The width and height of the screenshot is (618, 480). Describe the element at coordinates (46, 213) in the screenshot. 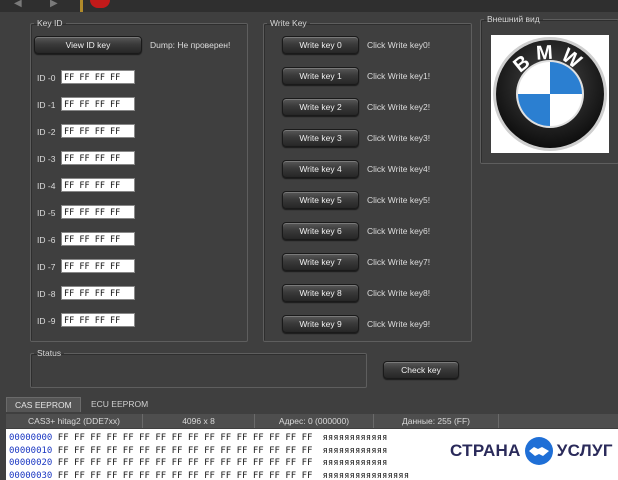

I see `id-slot-label: ID -5` at that location.